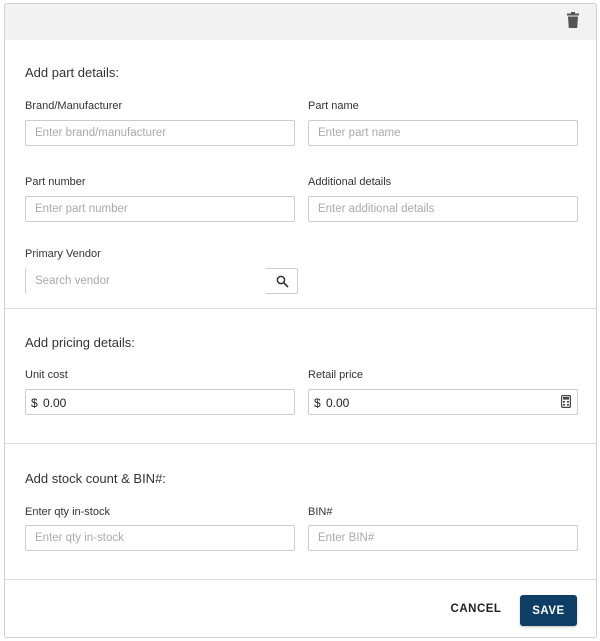 The image size is (600, 641). What do you see at coordinates (74, 106) in the screenshot?
I see `brand-label: Brand/Manufacturer` at bounding box center [74, 106].